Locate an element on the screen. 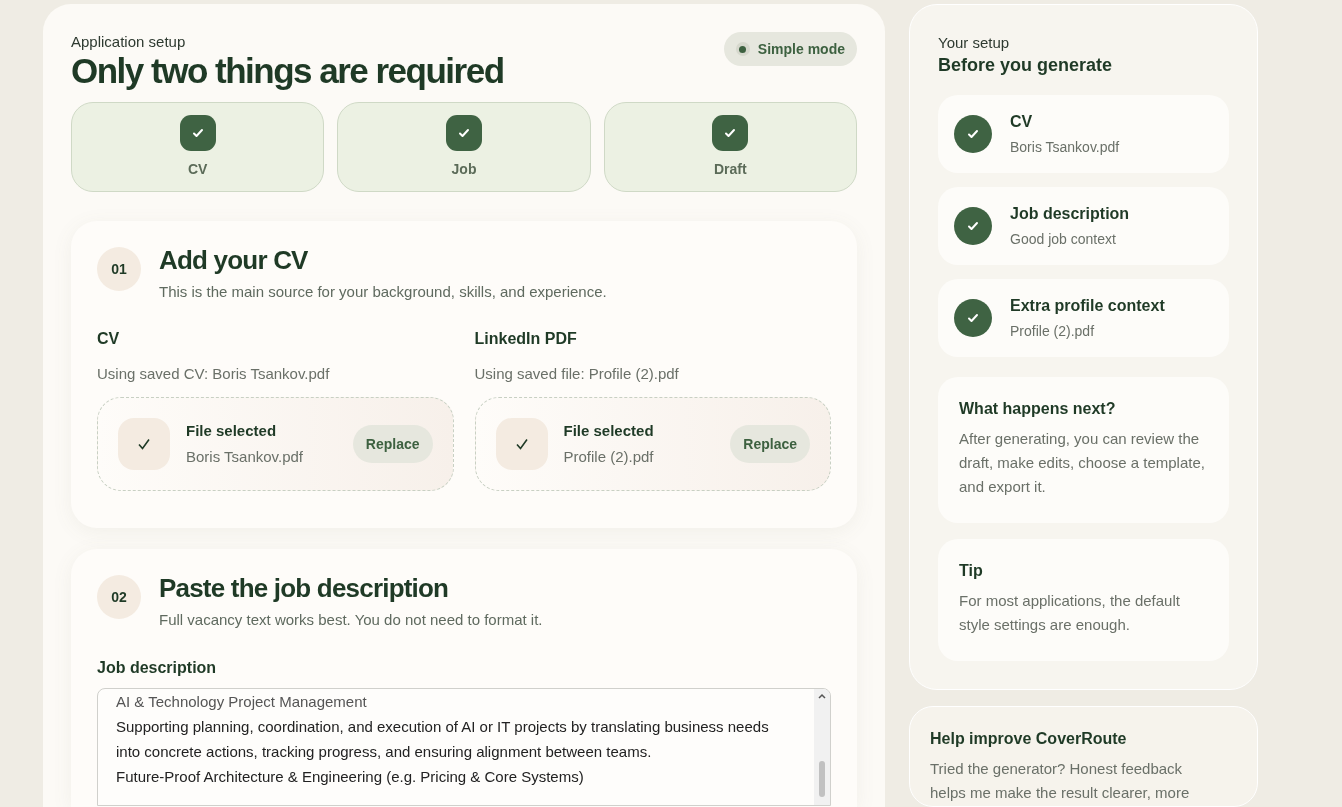 Image resolution: width=1342 pixels, height=807 pixels. page-title: Only two things are required is located at coordinates (287, 71).